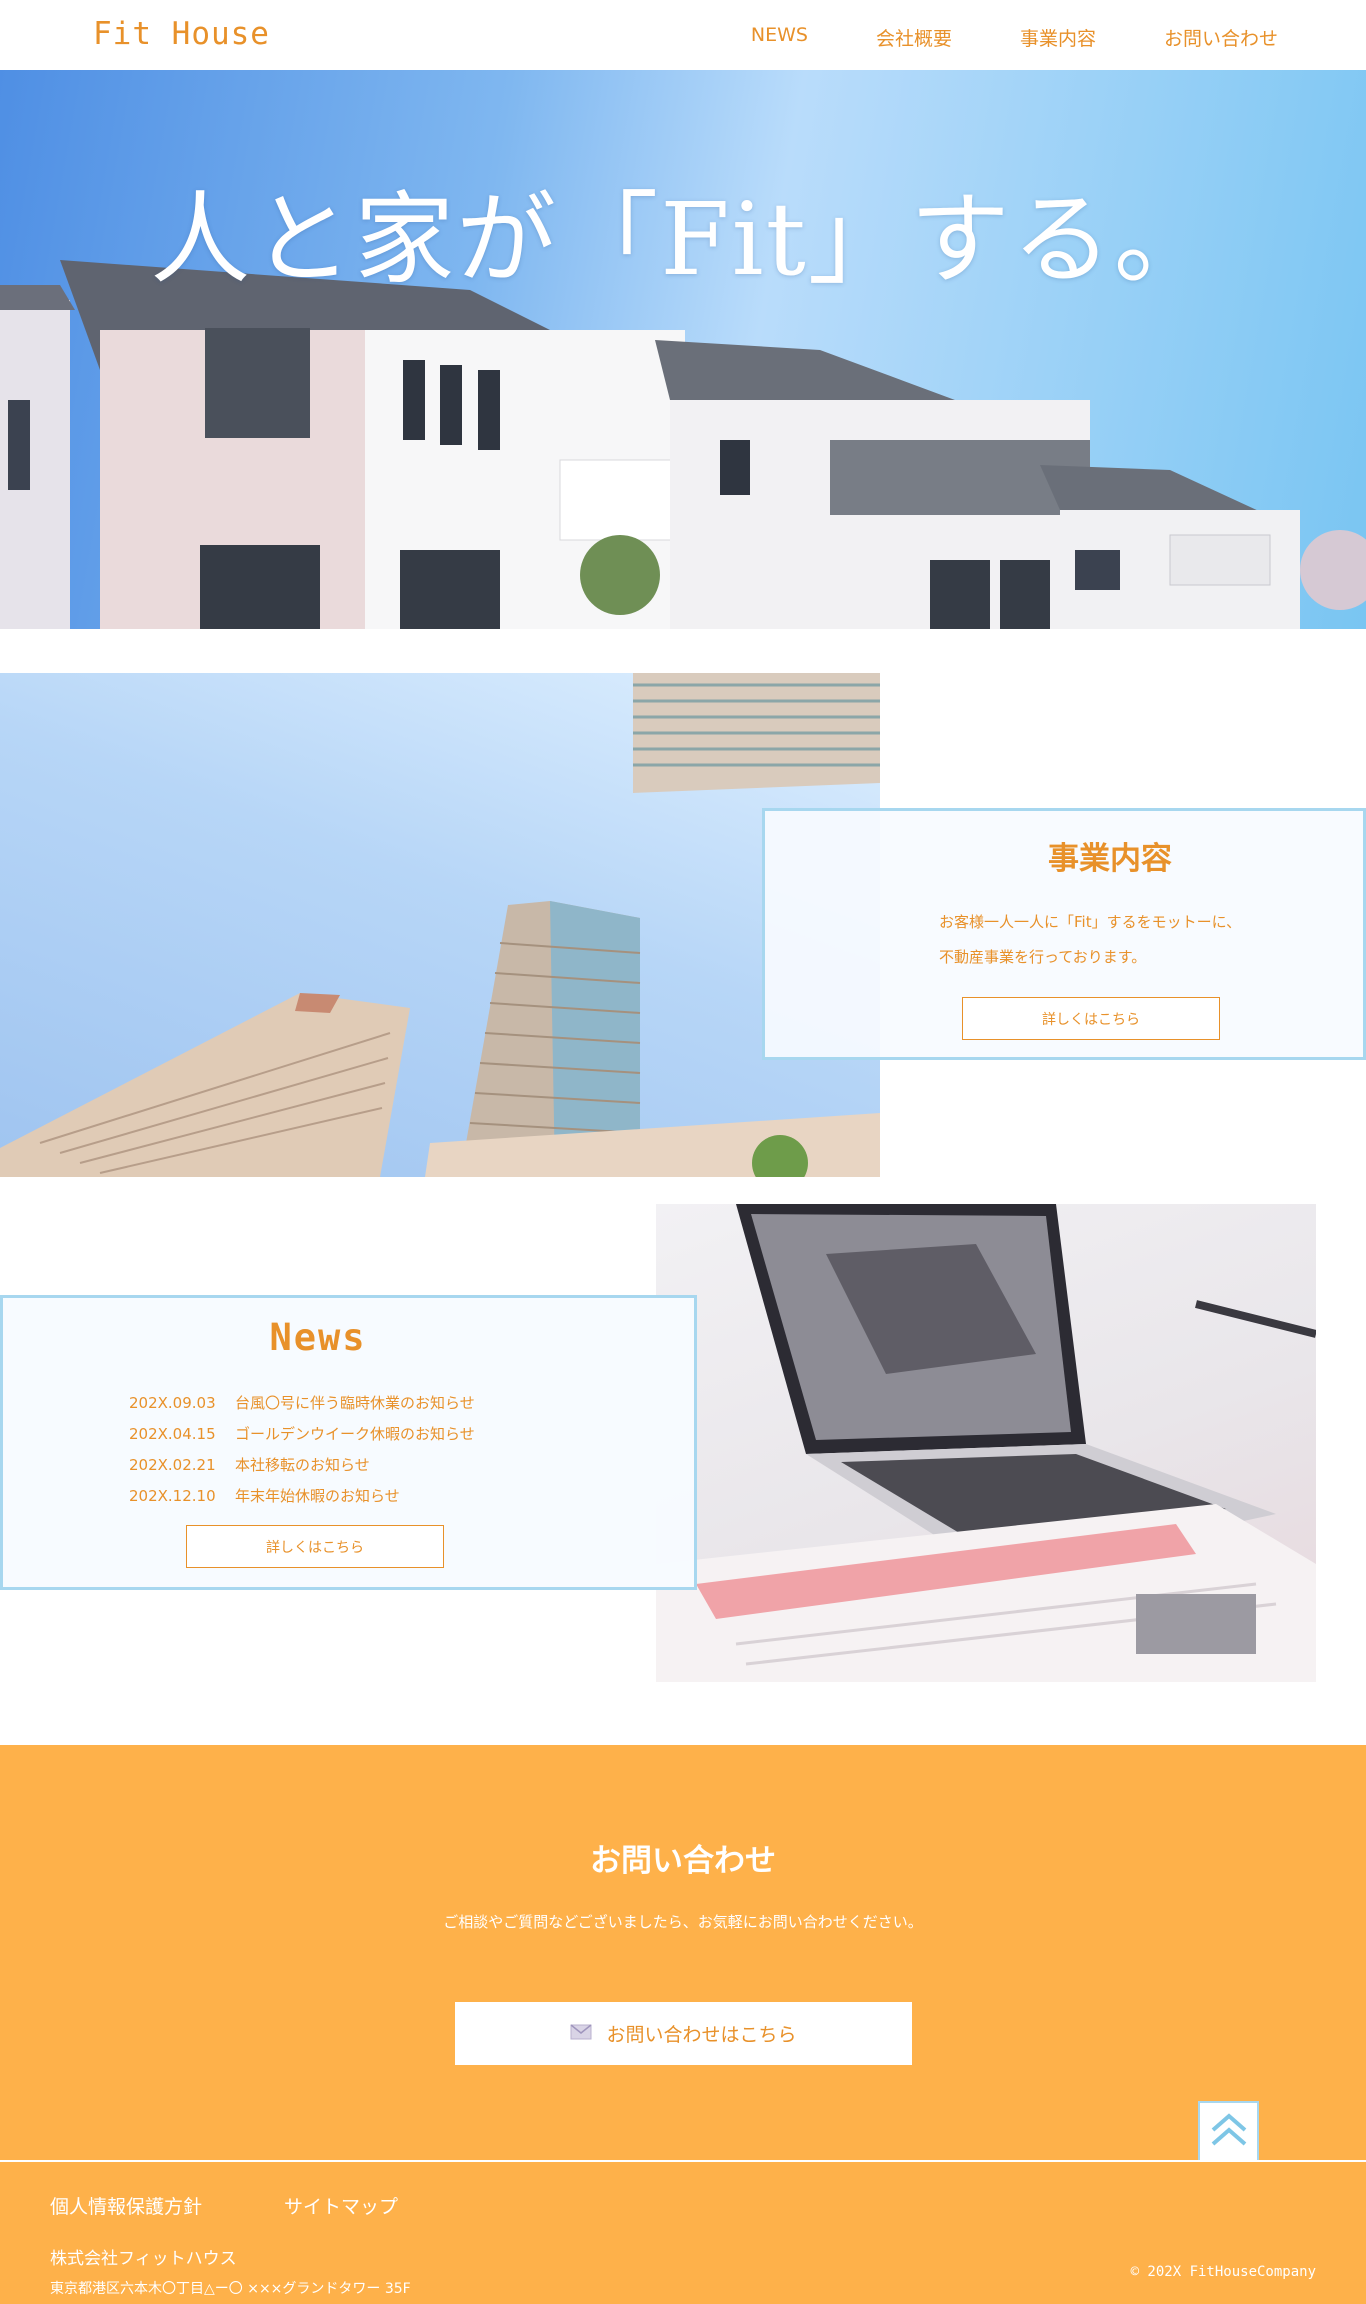  Describe the element at coordinates (172, 1465) in the screenshot. I see `news-date: 202X.02.21` at that location.